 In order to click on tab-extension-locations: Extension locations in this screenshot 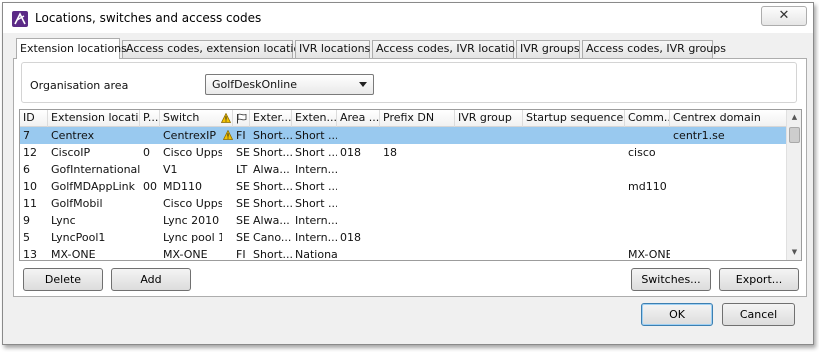, I will do `click(71, 48)`.